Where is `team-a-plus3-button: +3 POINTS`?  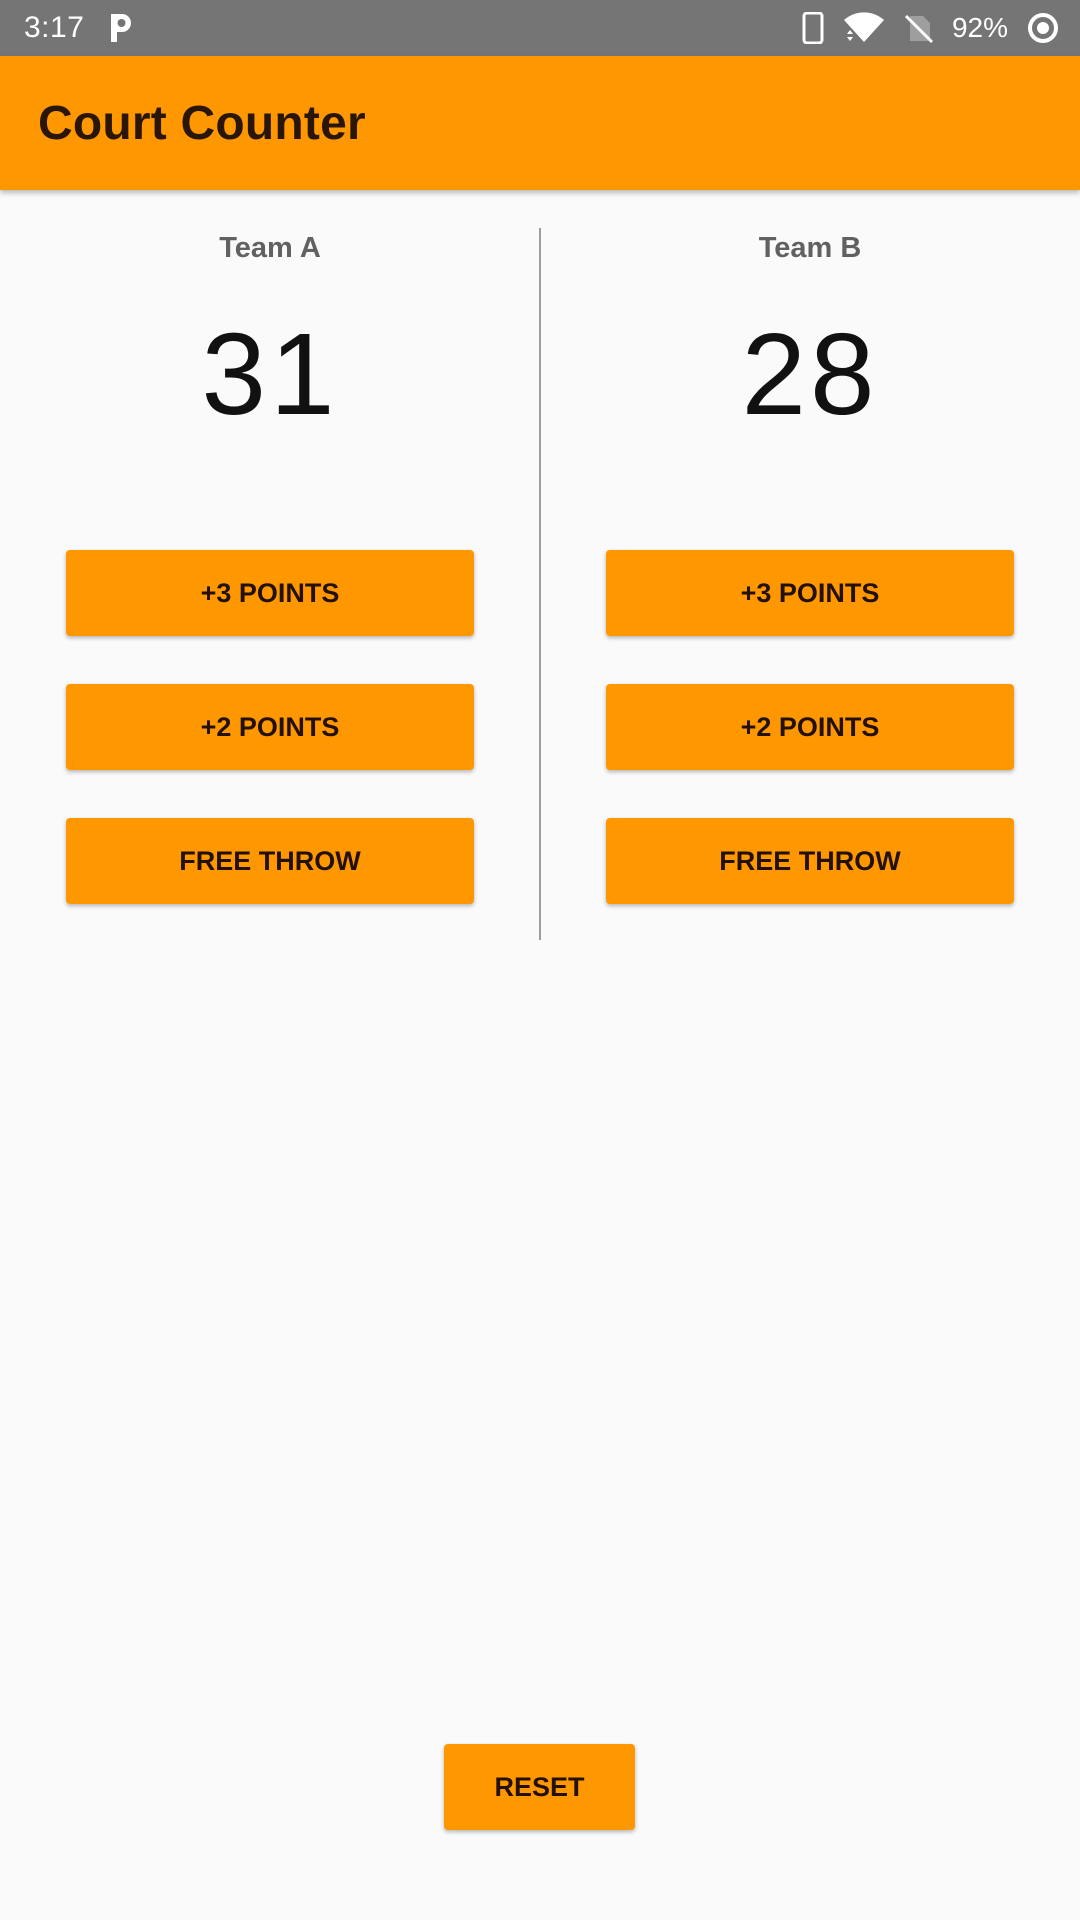
team-a-plus3-button: +3 POINTS is located at coordinates (270, 593).